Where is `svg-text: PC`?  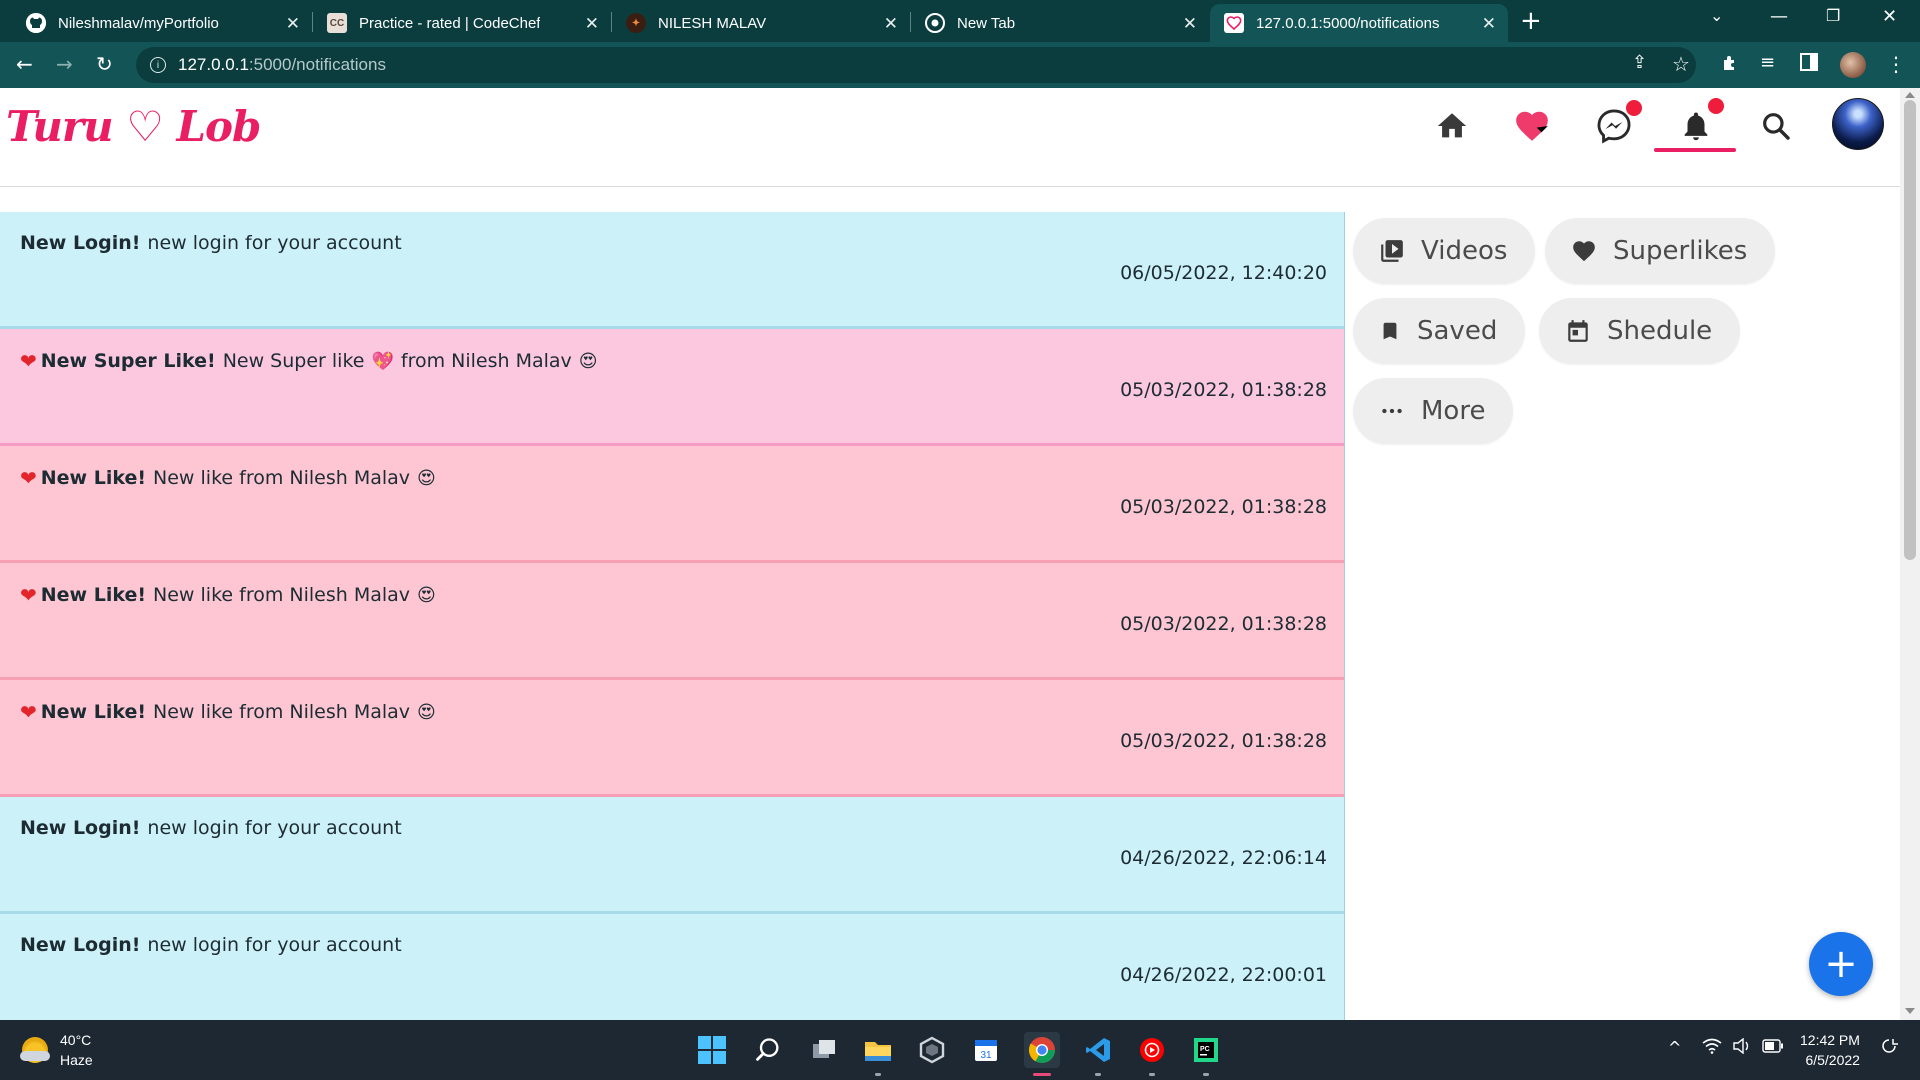 svg-text: PC is located at coordinates (1205, 1049).